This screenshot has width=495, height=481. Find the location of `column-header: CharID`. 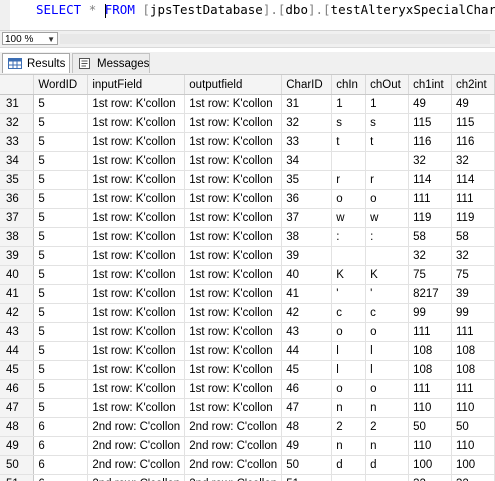

column-header: CharID is located at coordinates (307, 85).